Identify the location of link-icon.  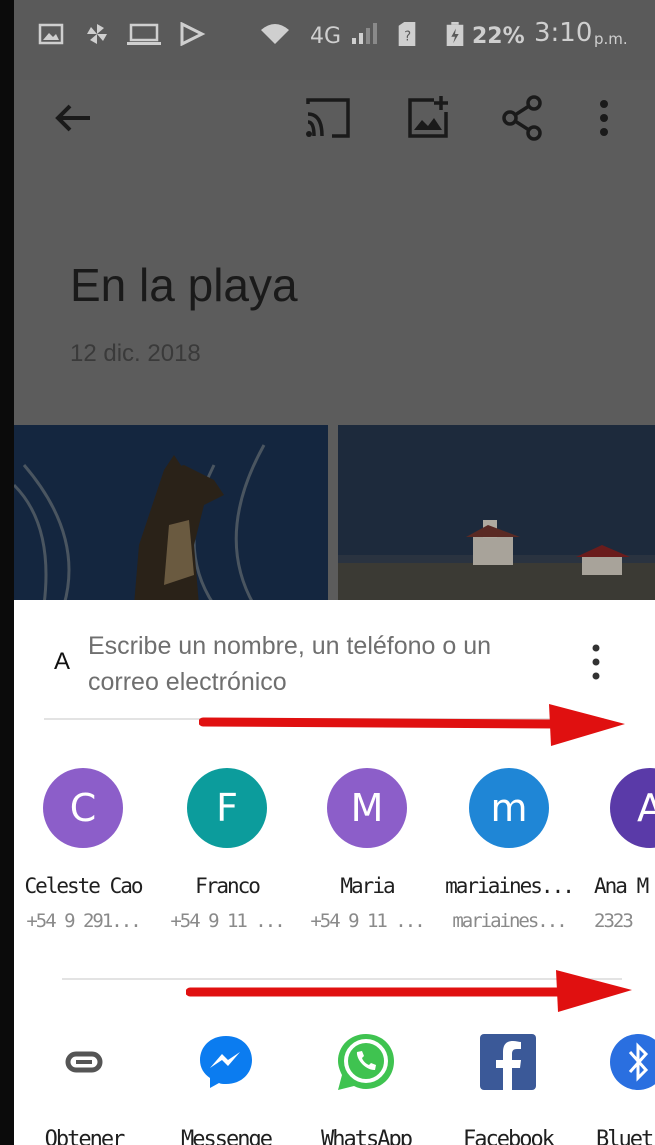
(84, 1062).